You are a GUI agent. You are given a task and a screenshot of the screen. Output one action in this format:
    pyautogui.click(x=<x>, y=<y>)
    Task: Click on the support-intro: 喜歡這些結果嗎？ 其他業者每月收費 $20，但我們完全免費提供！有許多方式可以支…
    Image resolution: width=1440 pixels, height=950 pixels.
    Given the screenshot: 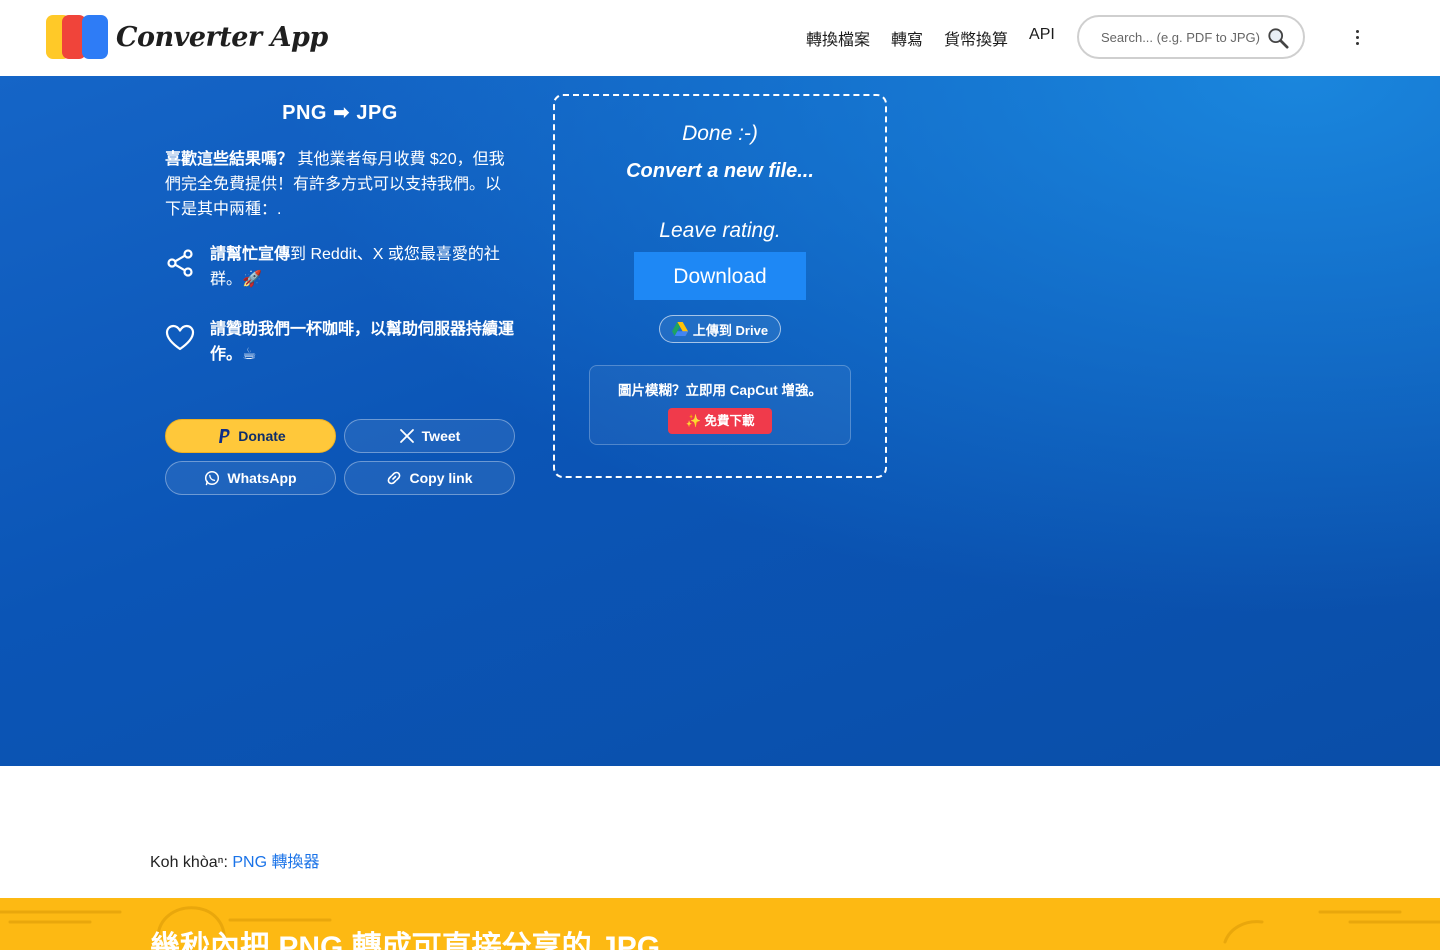 What is the action you would take?
    pyautogui.click(x=340, y=184)
    